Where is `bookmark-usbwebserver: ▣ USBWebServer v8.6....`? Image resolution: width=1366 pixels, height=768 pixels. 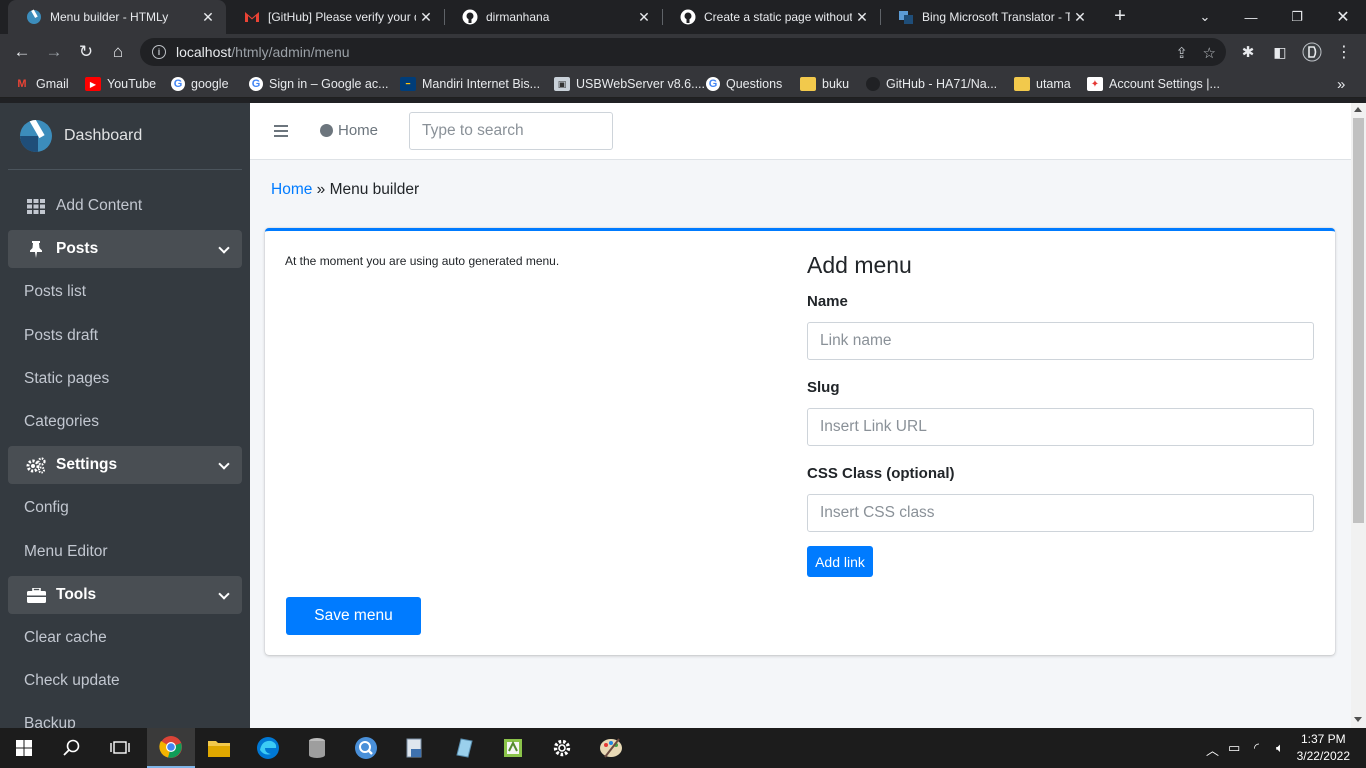 bookmark-usbwebserver: ▣ USBWebServer v8.6.... is located at coordinates (629, 84).